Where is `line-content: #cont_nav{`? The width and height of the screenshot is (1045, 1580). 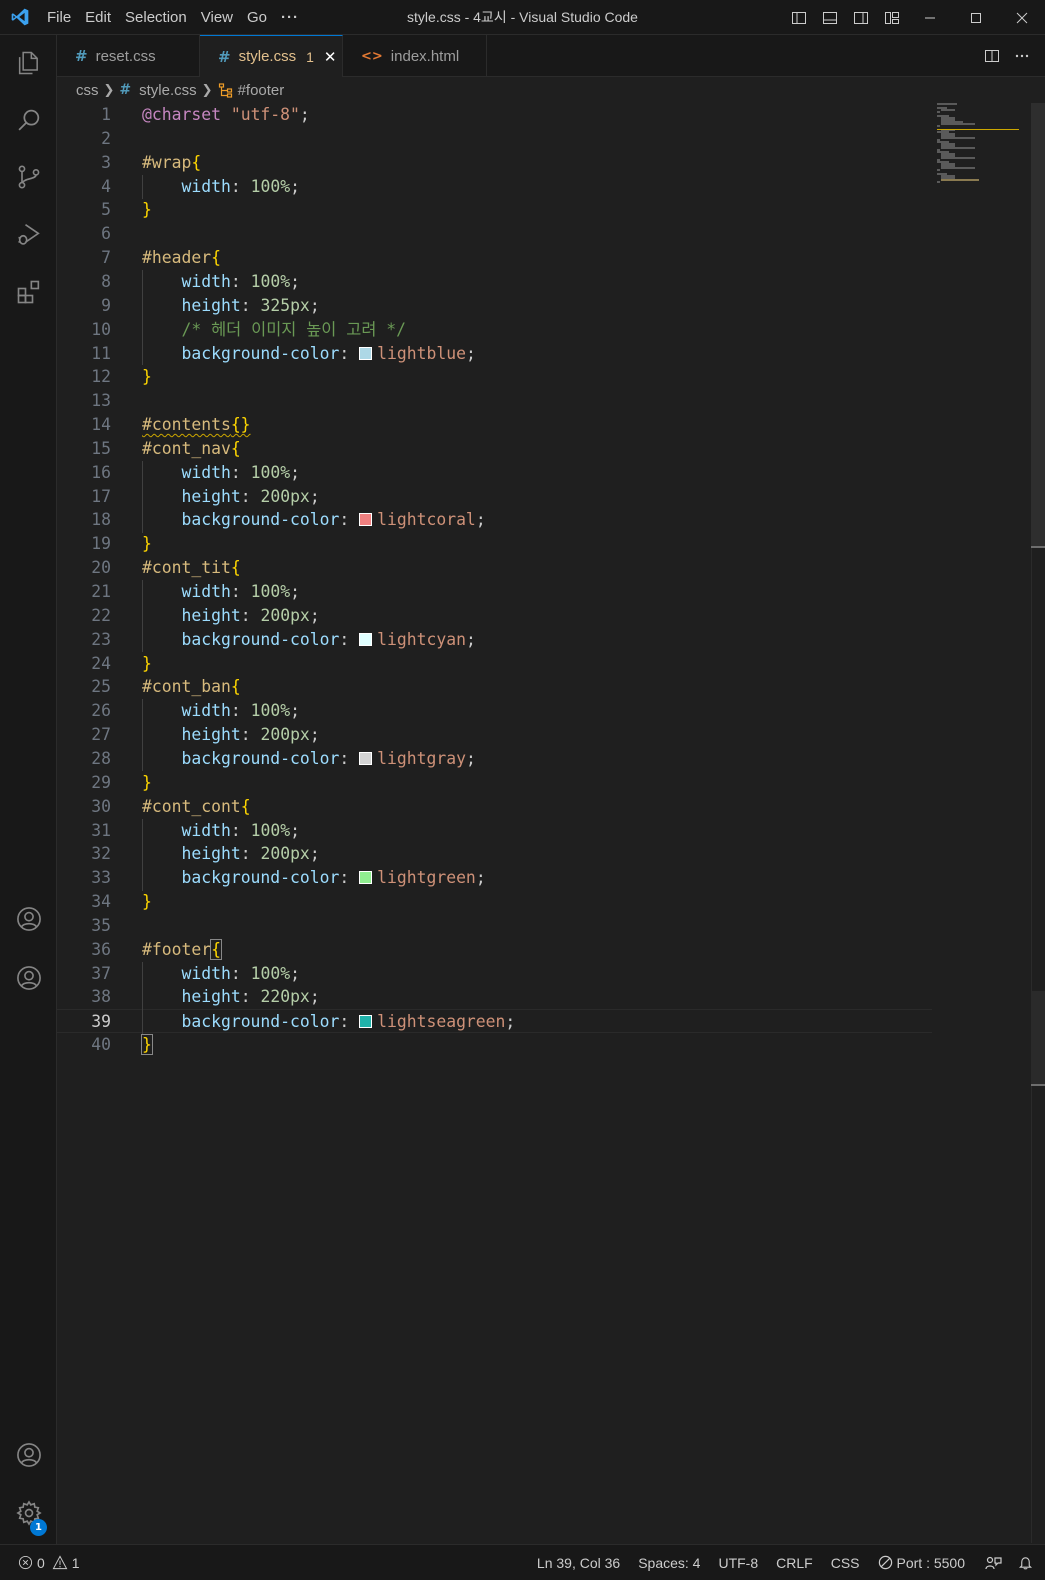 line-content: #cont_nav{ is located at coordinates (191, 449).